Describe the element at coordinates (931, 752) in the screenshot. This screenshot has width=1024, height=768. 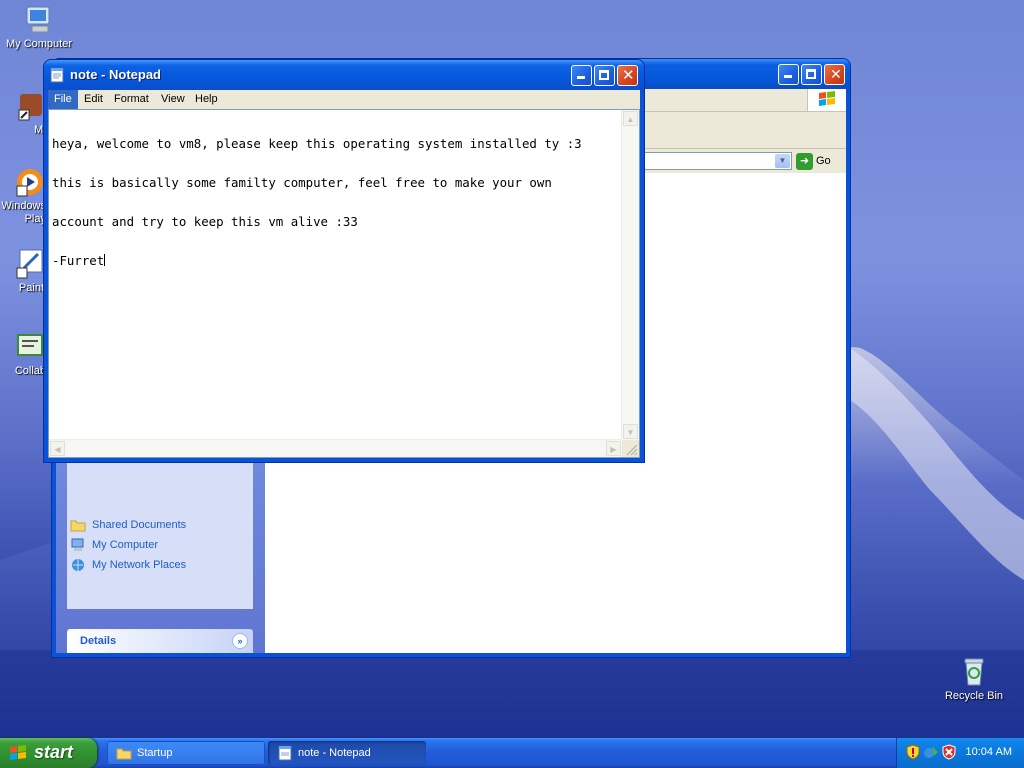
I see `network-icon` at that location.